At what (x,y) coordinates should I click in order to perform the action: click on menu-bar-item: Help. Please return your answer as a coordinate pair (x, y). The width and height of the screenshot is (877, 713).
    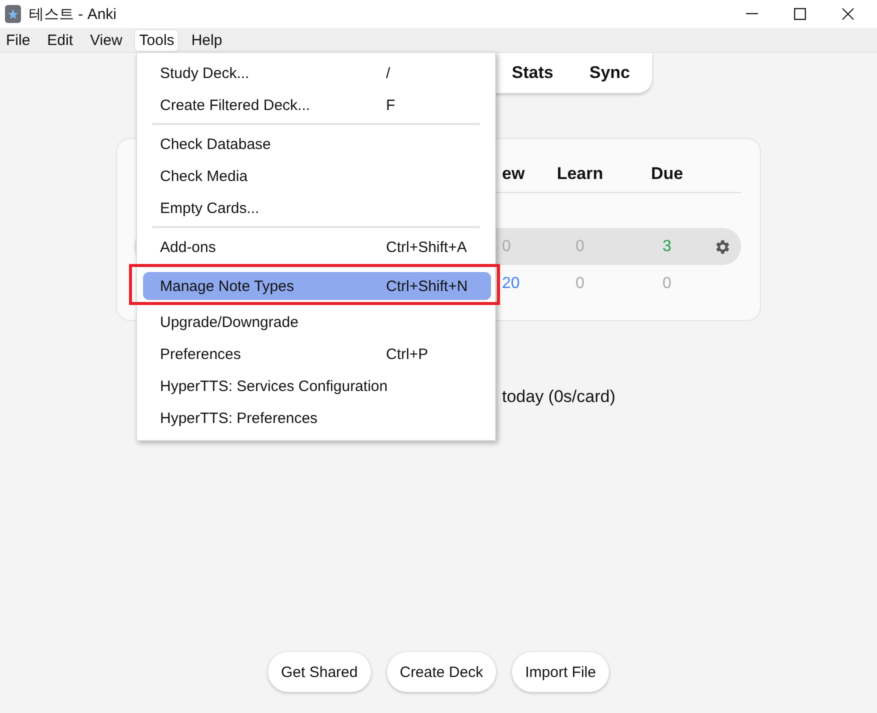
    Looking at the image, I should click on (206, 40).